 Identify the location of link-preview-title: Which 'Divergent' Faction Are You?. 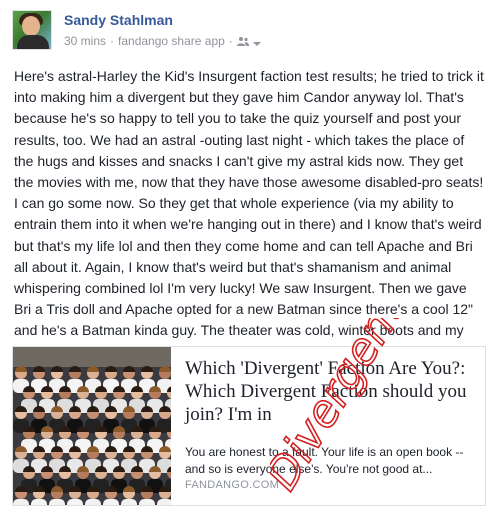
(330, 391).